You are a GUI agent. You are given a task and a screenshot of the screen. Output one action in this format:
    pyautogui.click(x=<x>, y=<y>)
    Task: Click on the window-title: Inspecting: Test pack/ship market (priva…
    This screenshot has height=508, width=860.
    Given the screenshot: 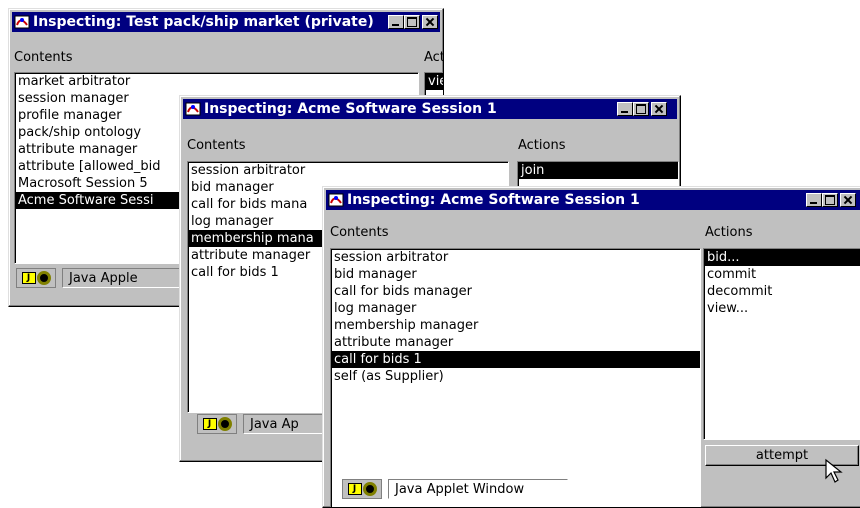 What is the action you would take?
    pyautogui.click(x=203, y=22)
    